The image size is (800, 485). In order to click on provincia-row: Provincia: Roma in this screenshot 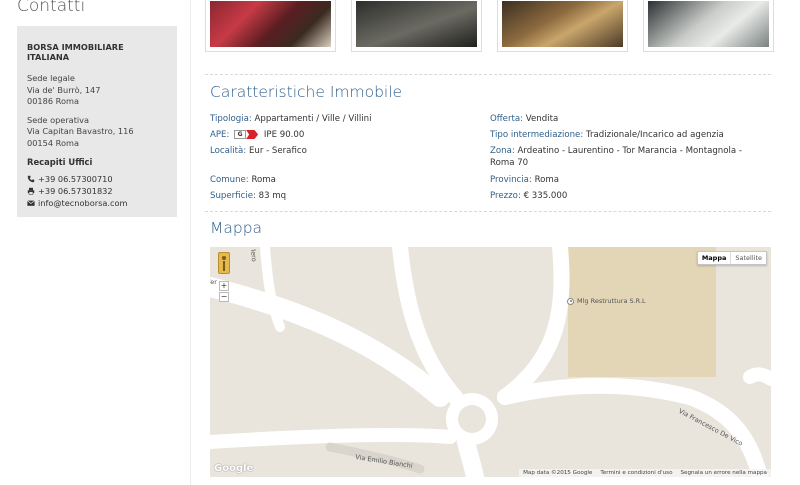, I will do `click(524, 180)`.